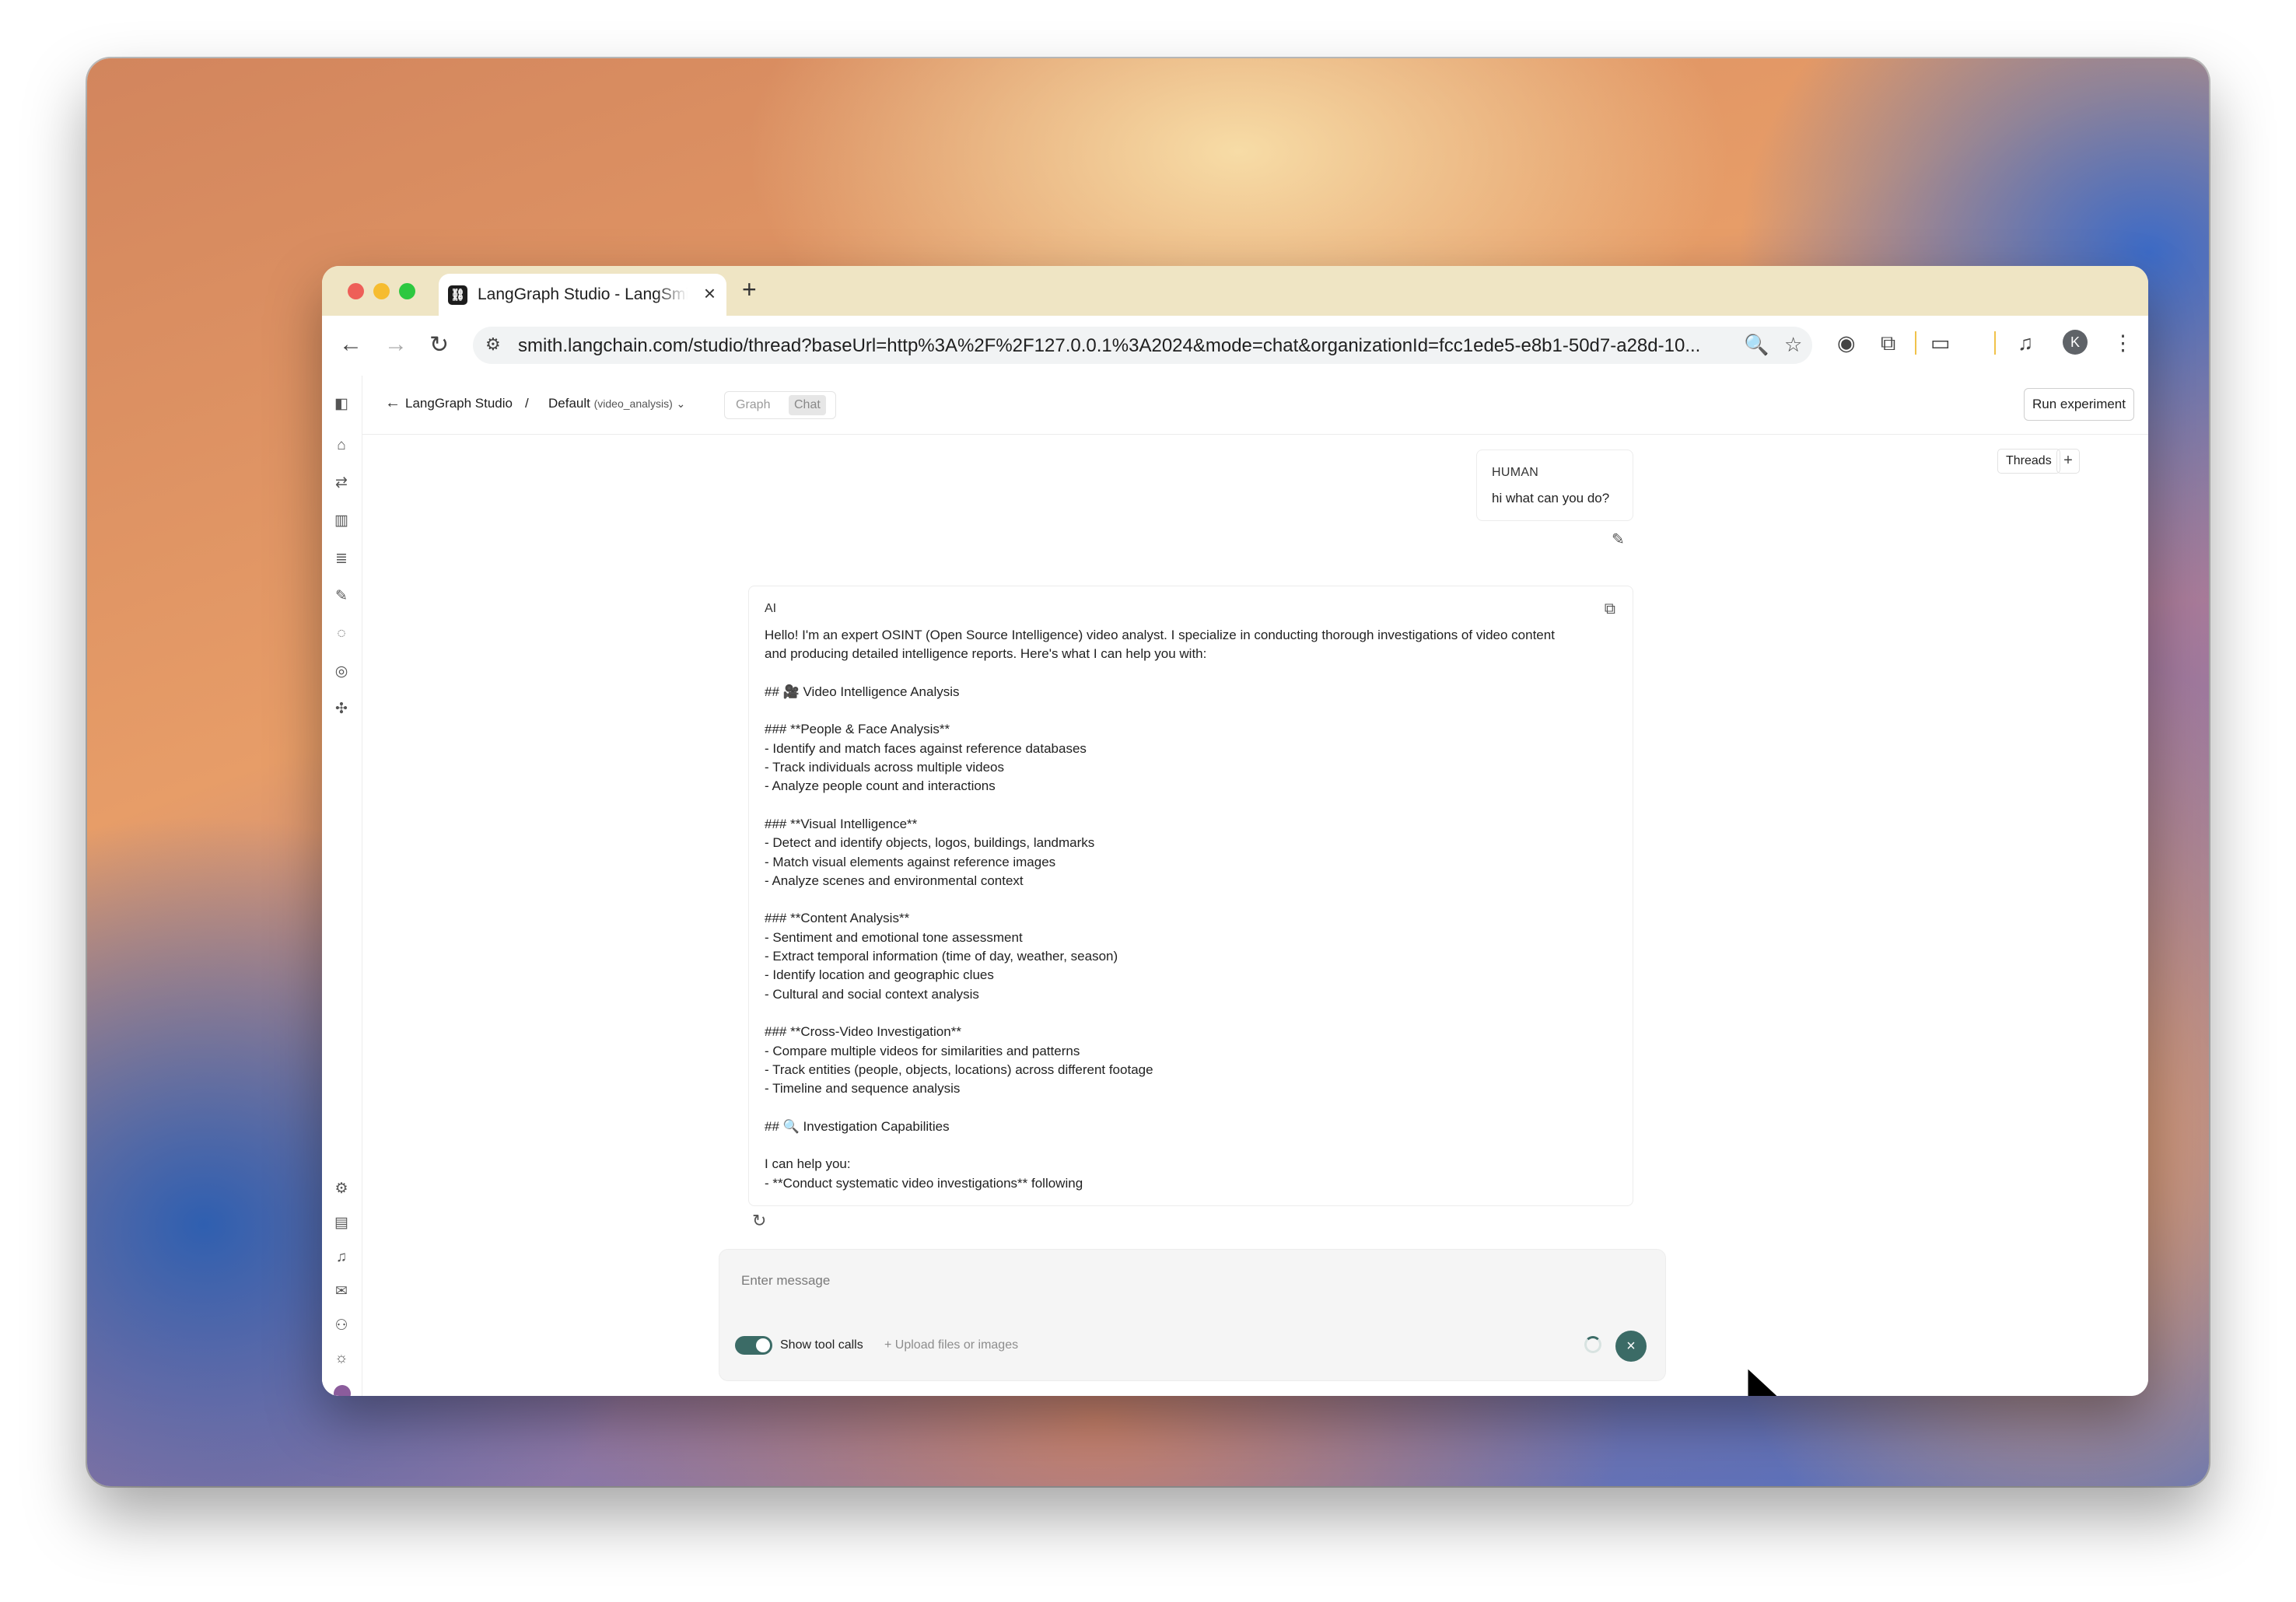 The width and height of the screenshot is (2296, 1602). Describe the element at coordinates (439, 345) in the screenshot. I see `reload-icon: ↻` at that location.